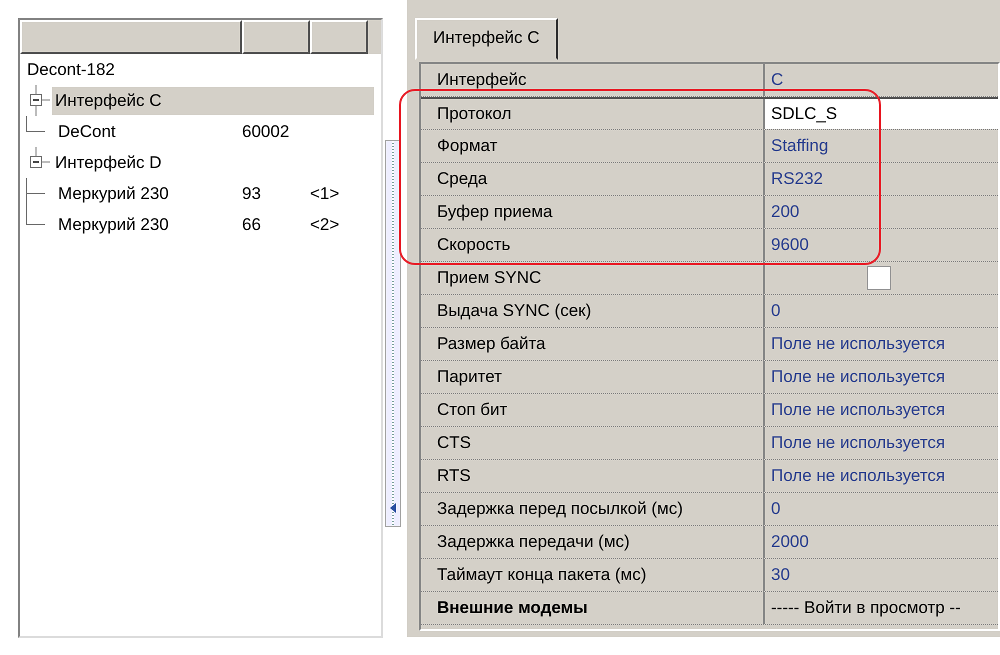  What do you see at coordinates (790, 542) in the screenshot?
I see `property-value: 2000` at bounding box center [790, 542].